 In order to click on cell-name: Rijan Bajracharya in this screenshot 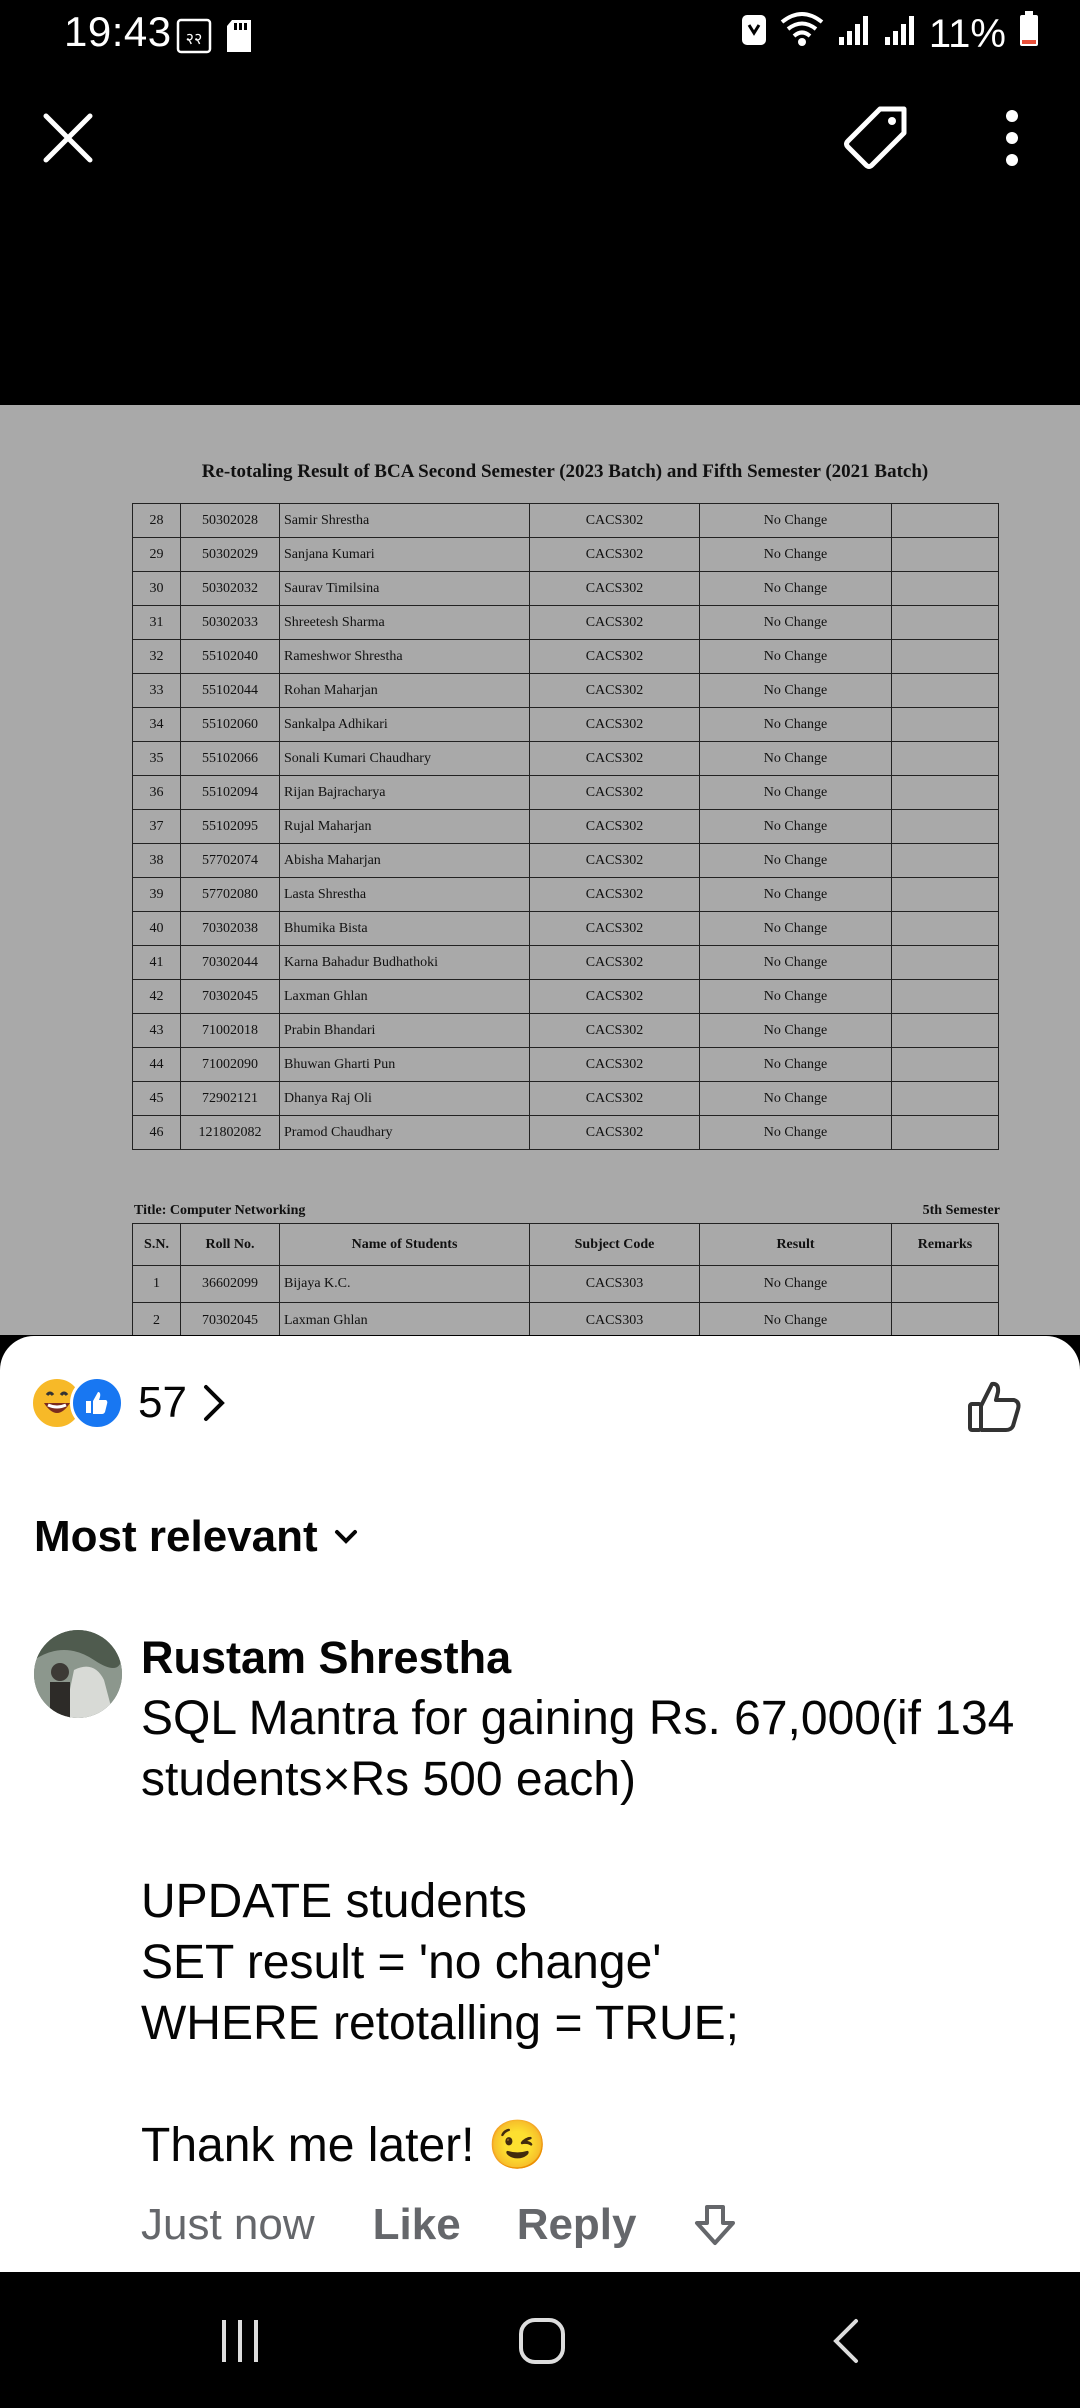, I will do `click(404, 792)`.